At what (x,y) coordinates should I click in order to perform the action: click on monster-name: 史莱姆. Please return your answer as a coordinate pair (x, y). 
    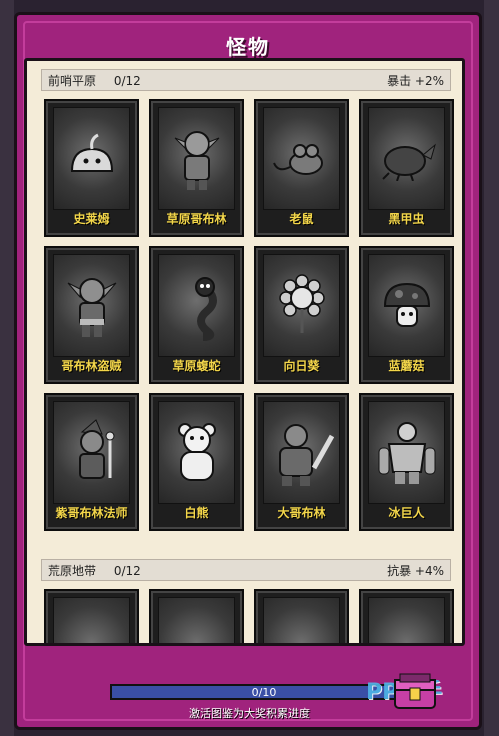
    Looking at the image, I should click on (91, 219).